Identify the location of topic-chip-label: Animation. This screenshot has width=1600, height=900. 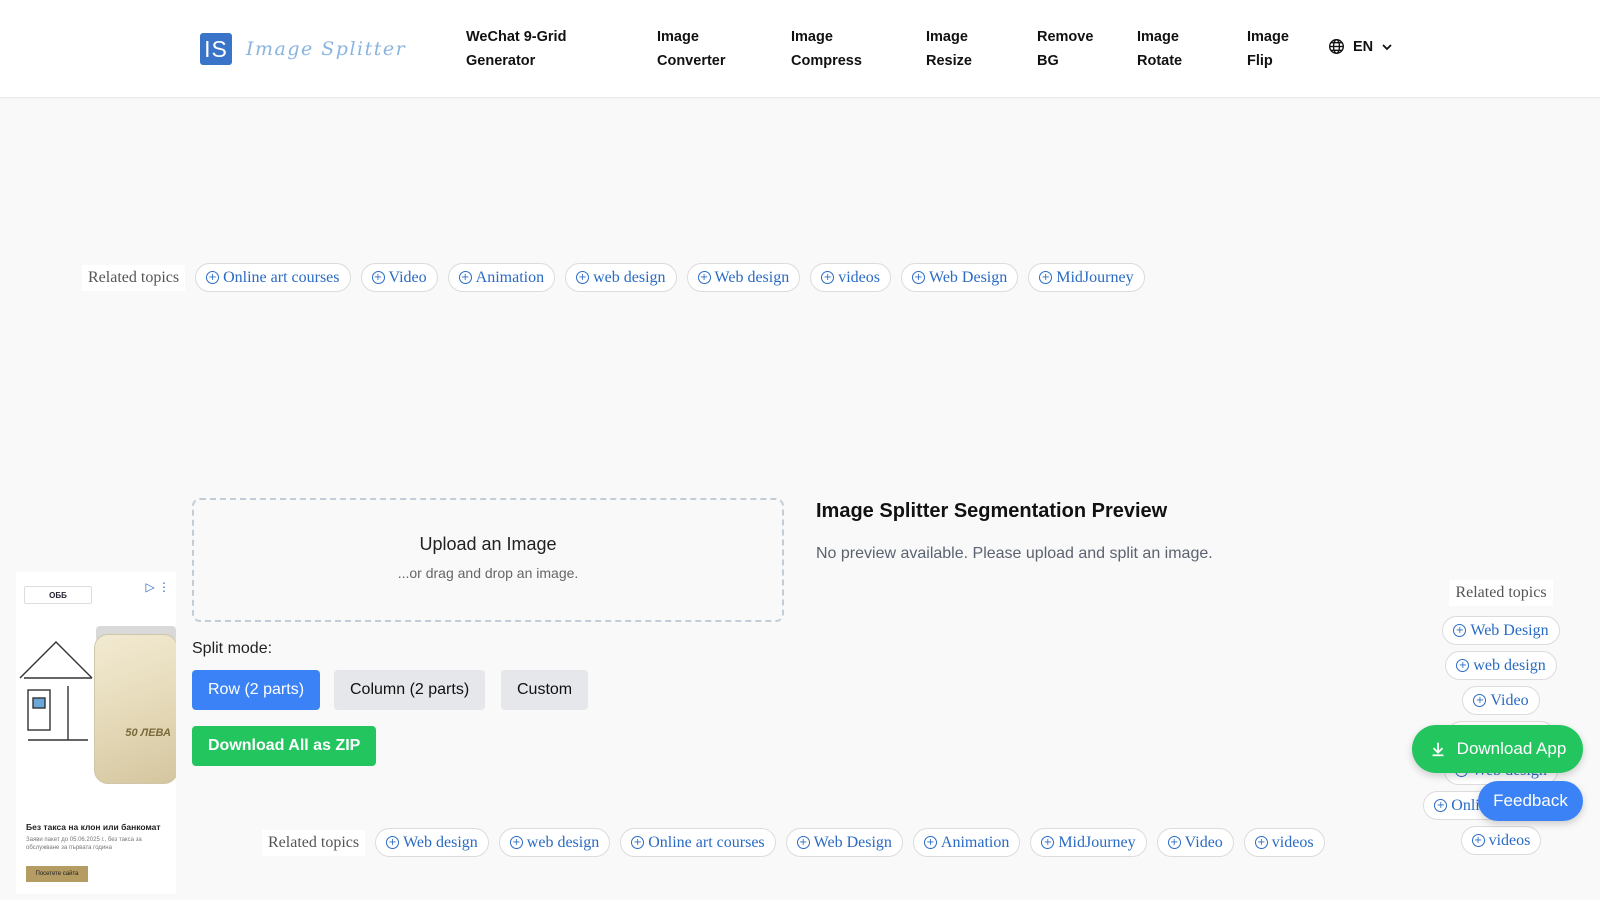
(975, 842).